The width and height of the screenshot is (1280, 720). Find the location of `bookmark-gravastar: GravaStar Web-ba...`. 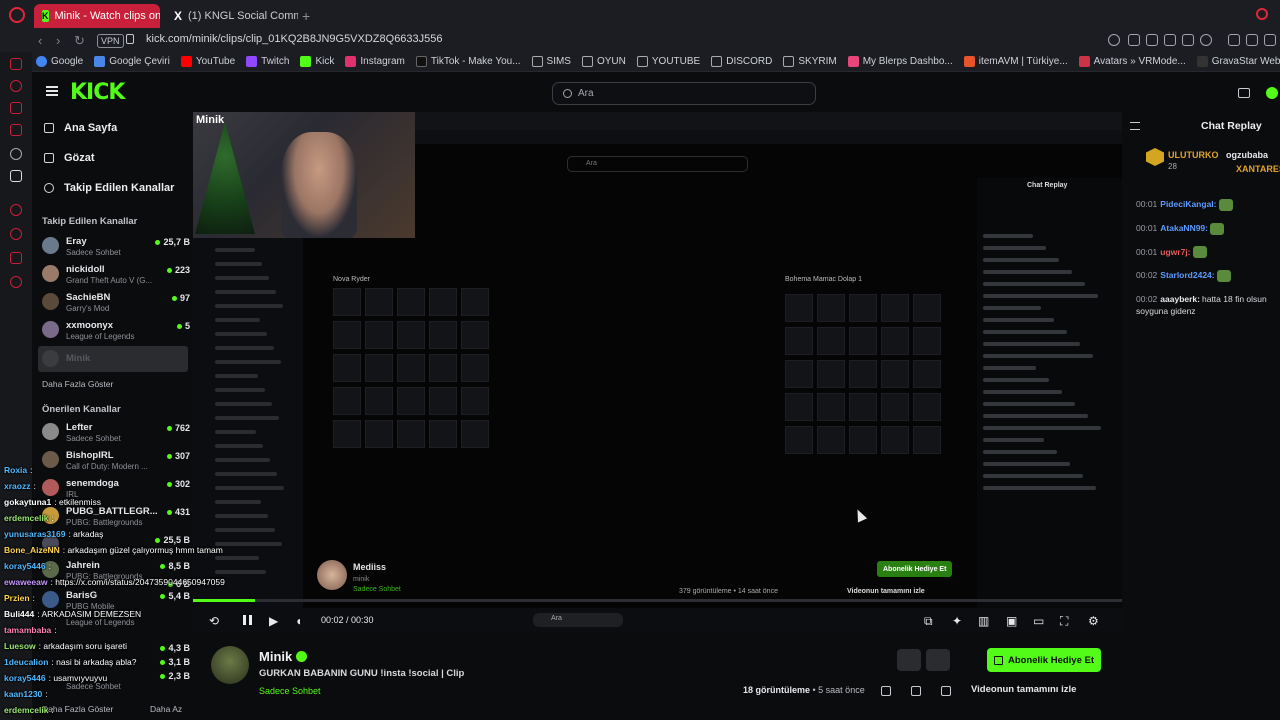

bookmark-gravastar: GravaStar Web-ba... is located at coordinates (1238, 61).